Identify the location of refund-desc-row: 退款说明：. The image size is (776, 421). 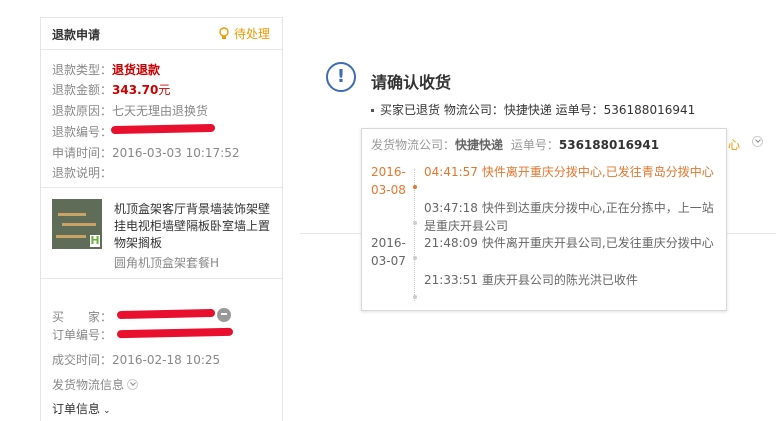
(82, 172).